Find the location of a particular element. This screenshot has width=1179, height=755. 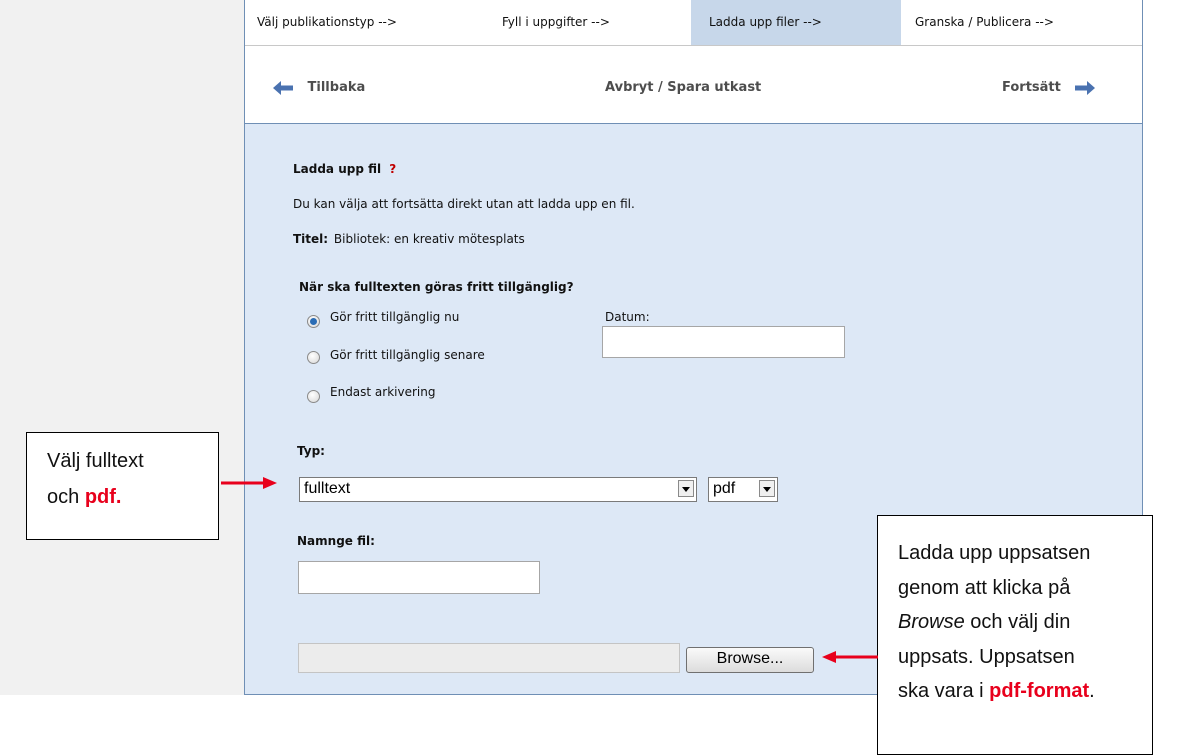

callout-choose-fulltext: Välj fulltext och pdf. is located at coordinates (122, 486).